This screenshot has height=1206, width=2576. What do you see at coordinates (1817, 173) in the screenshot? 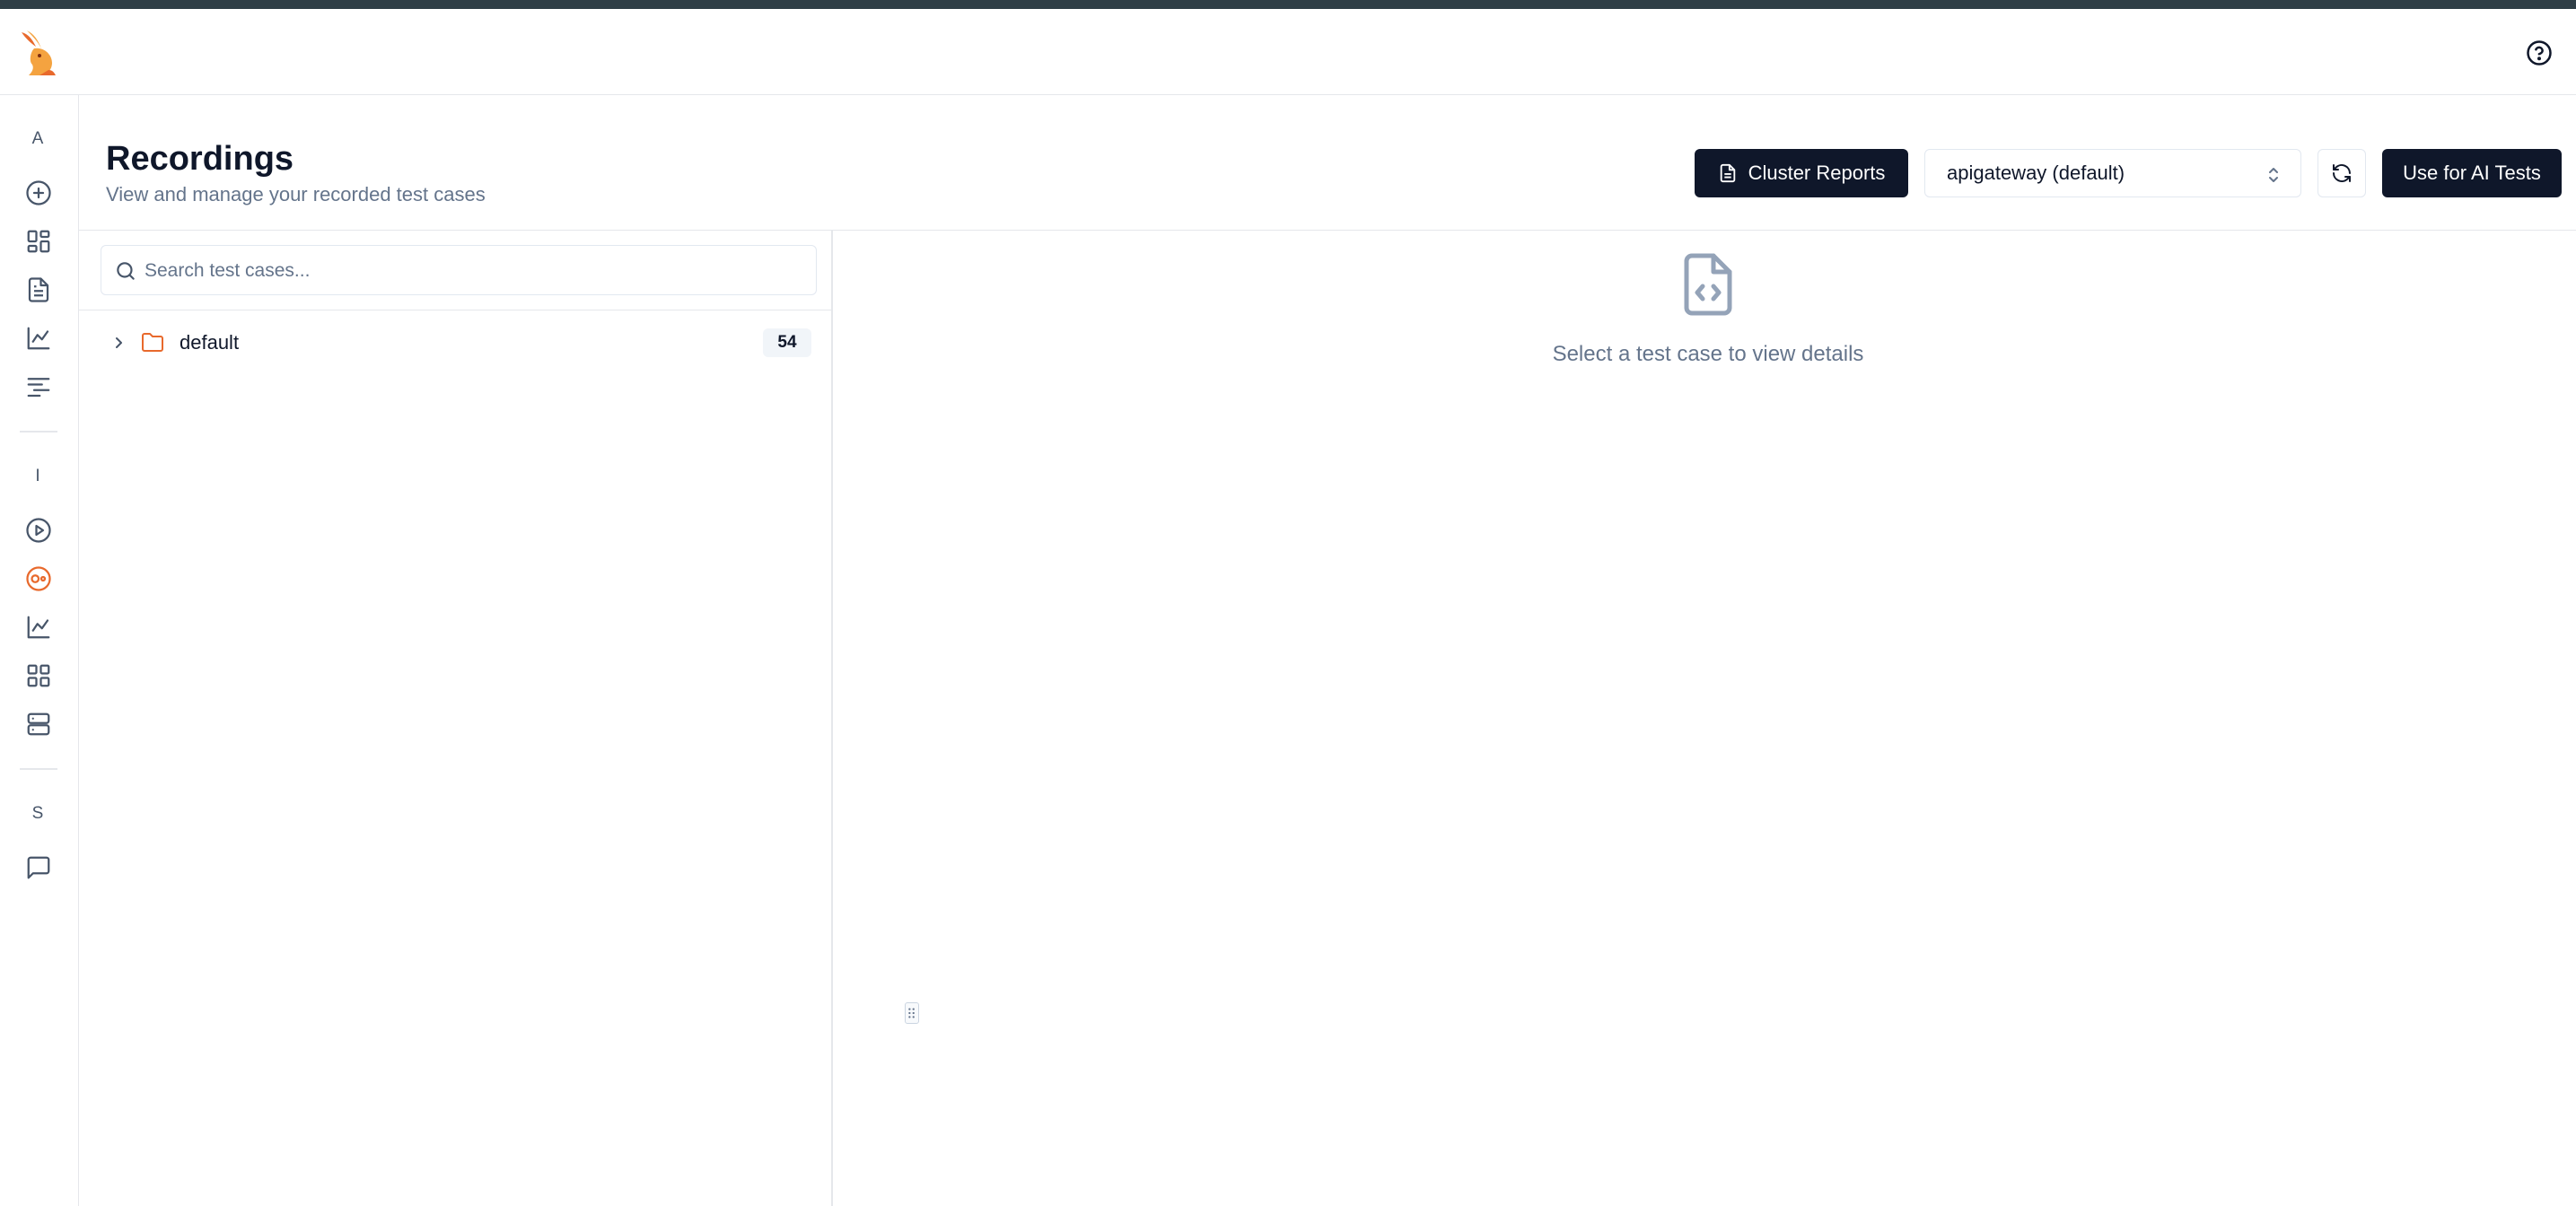
I see `cluster-reports-label: Cluster Reports` at bounding box center [1817, 173].